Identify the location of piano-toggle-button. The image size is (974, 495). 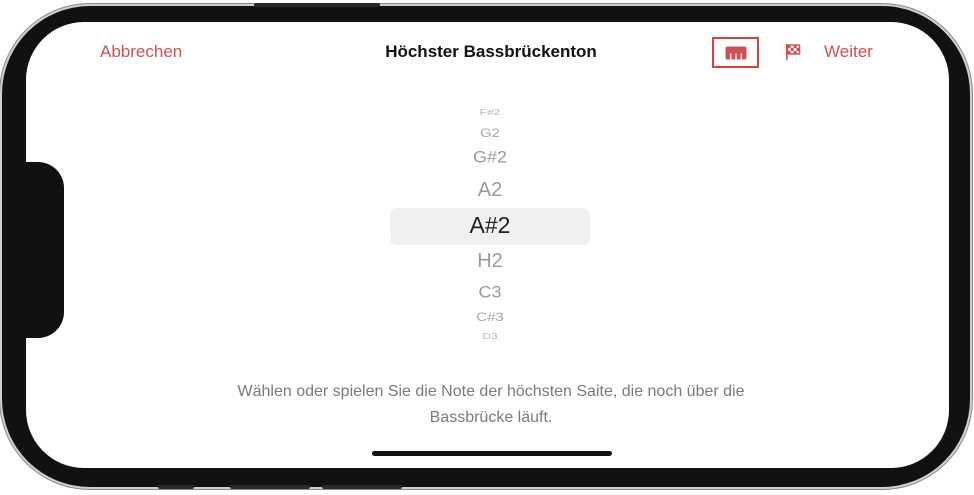
(735, 52).